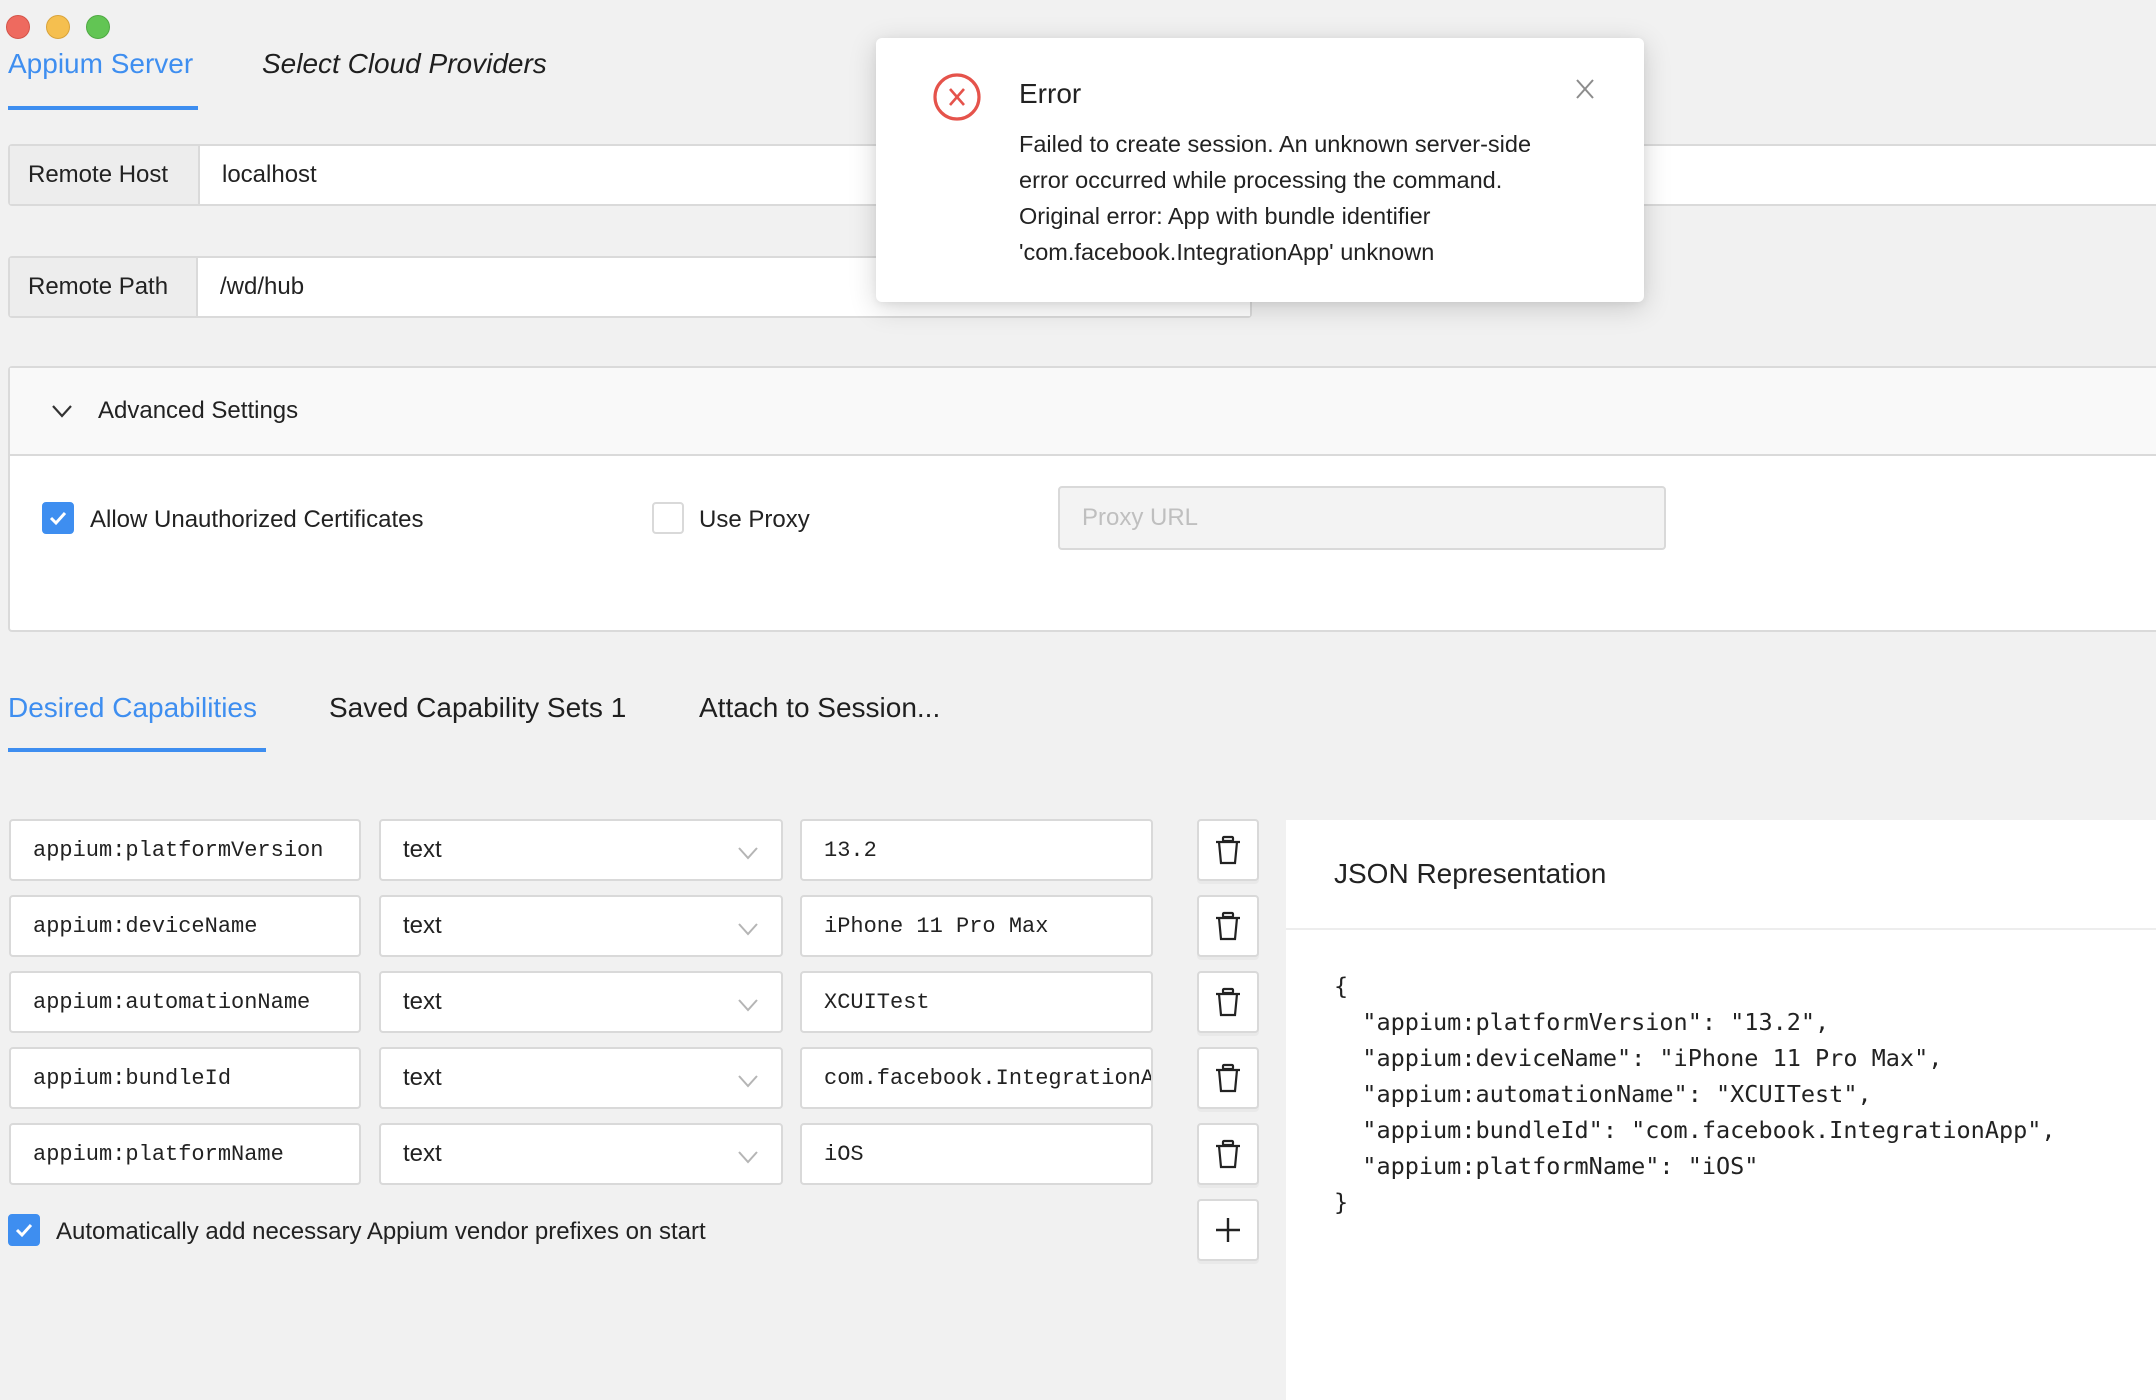 The height and width of the screenshot is (1400, 2156). Describe the element at coordinates (1470, 873) in the screenshot. I see `json-panel-title: JSON Representation` at that location.